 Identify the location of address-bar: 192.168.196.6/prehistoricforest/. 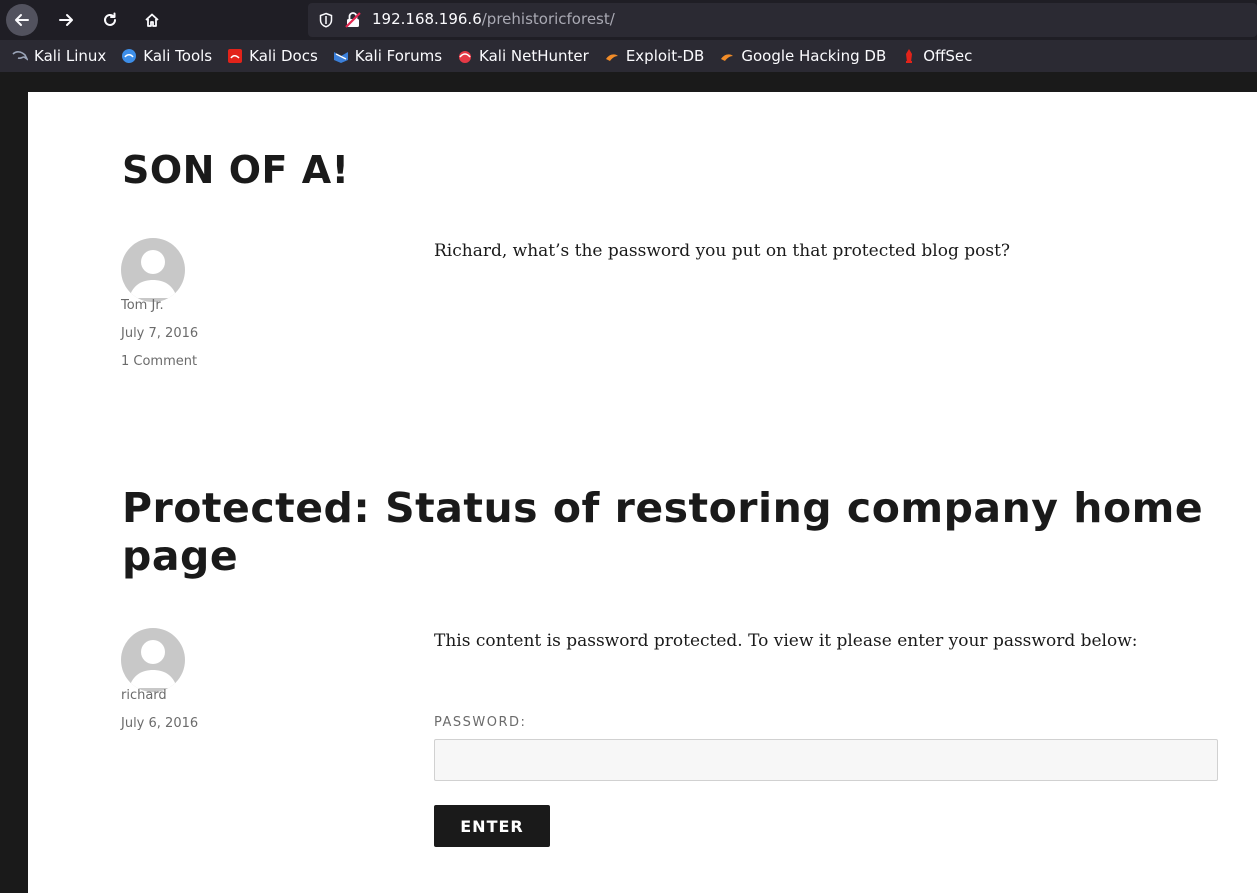
(782, 20).